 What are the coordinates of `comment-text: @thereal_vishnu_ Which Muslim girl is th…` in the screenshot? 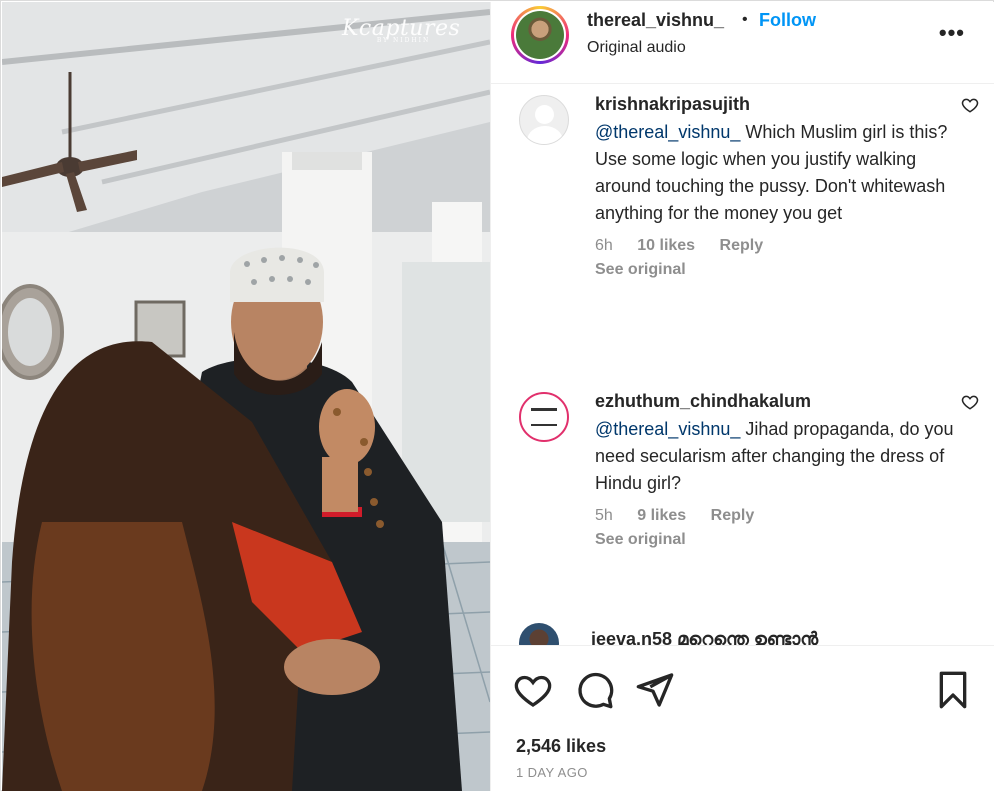 It's located at (785, 173).